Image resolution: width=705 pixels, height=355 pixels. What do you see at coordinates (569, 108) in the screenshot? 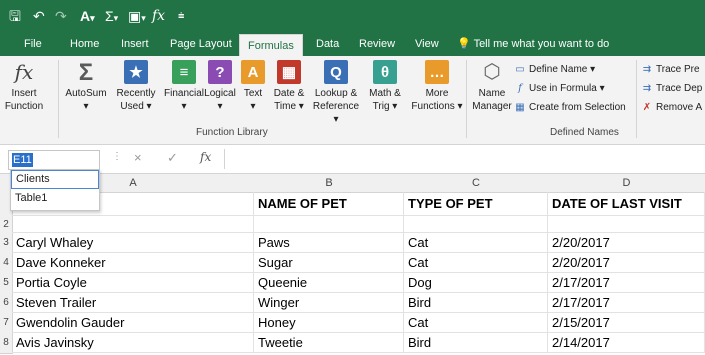
I see `create-from-selection-button: ▦ Create from Selection` at bounding box center [569, 108].